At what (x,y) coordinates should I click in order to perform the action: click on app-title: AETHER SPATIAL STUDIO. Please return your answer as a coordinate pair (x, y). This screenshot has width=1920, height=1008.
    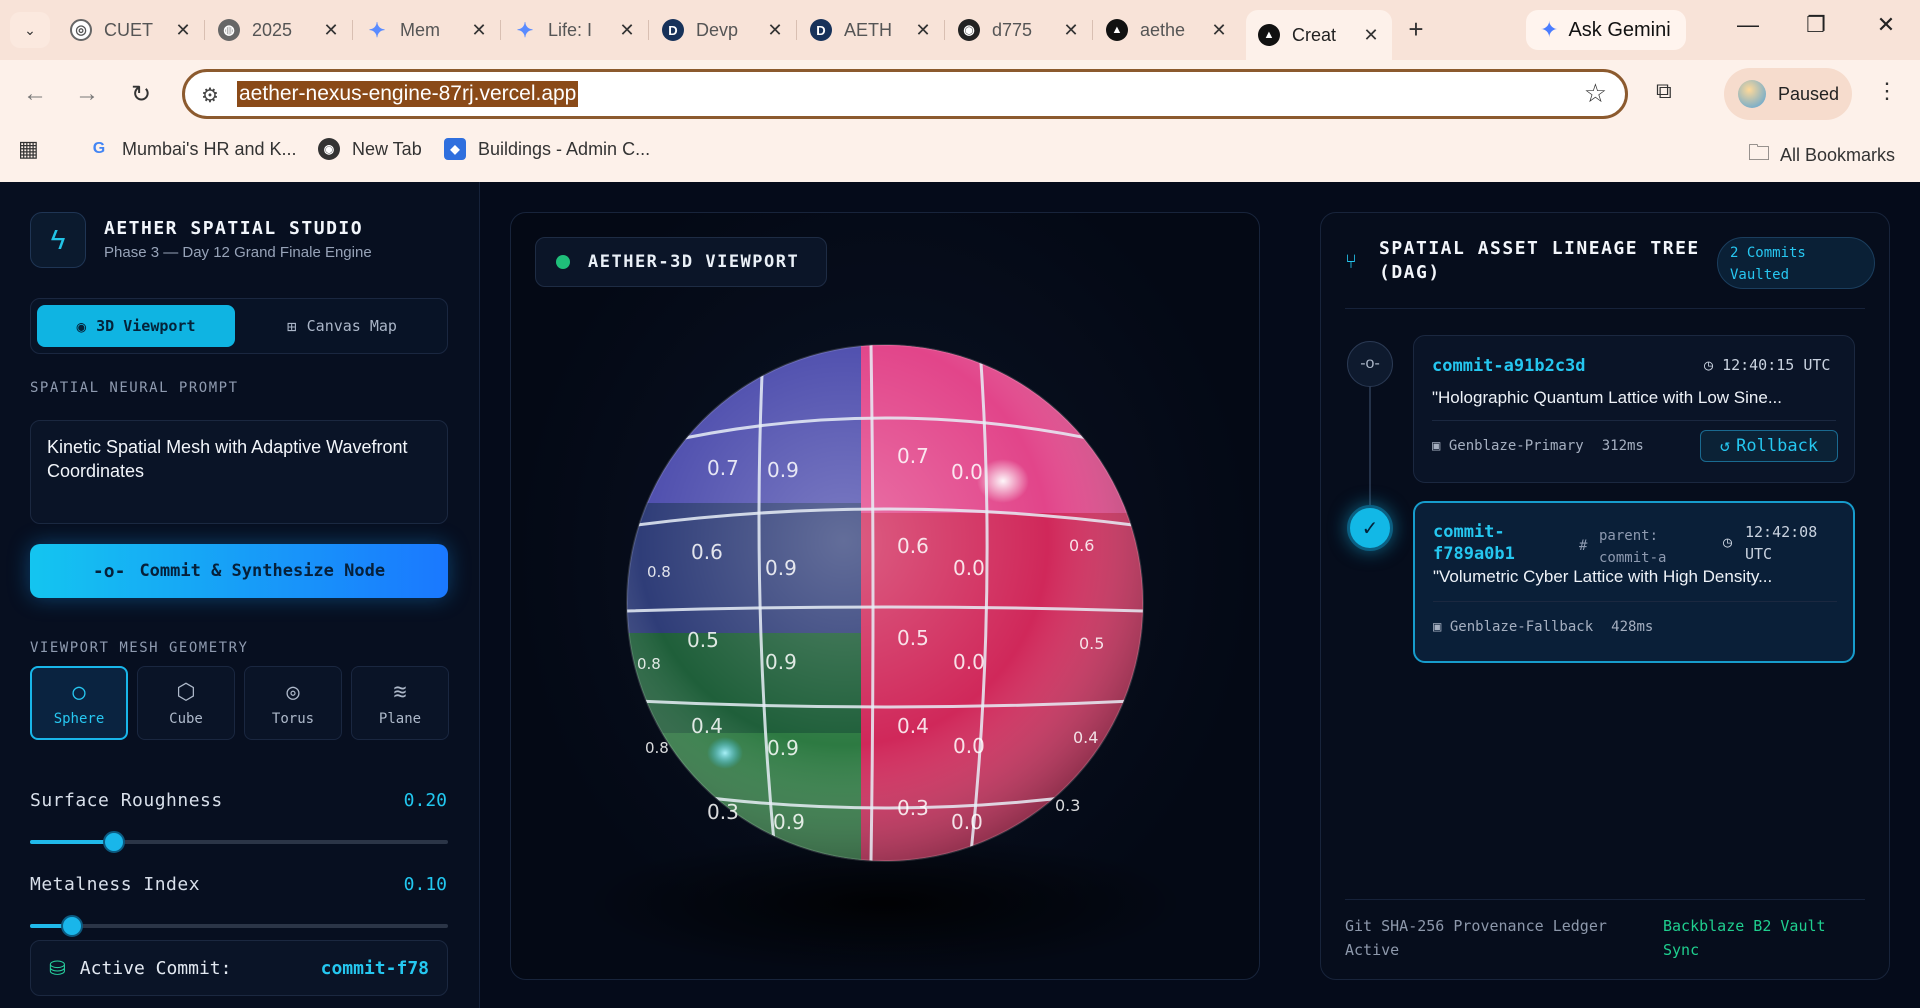
    Looking at the image, I should click on (234, 228).